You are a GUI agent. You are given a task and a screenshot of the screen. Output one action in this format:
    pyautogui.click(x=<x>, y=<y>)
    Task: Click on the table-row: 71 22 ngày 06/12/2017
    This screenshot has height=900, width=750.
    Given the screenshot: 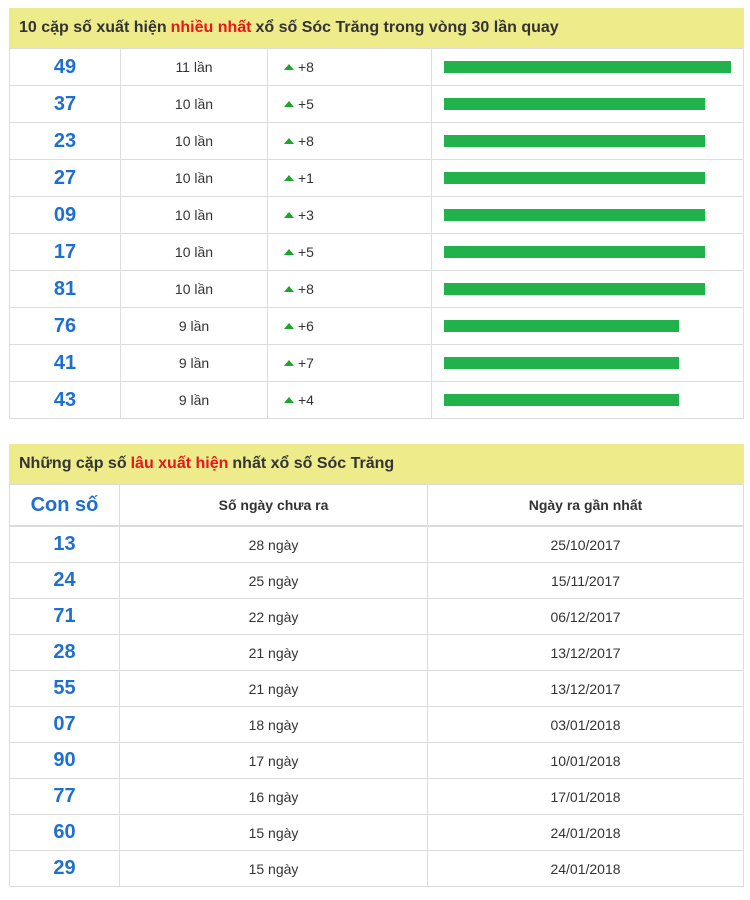 What is the action you would take?
    pyautogui.click(x=376, y=616)
    